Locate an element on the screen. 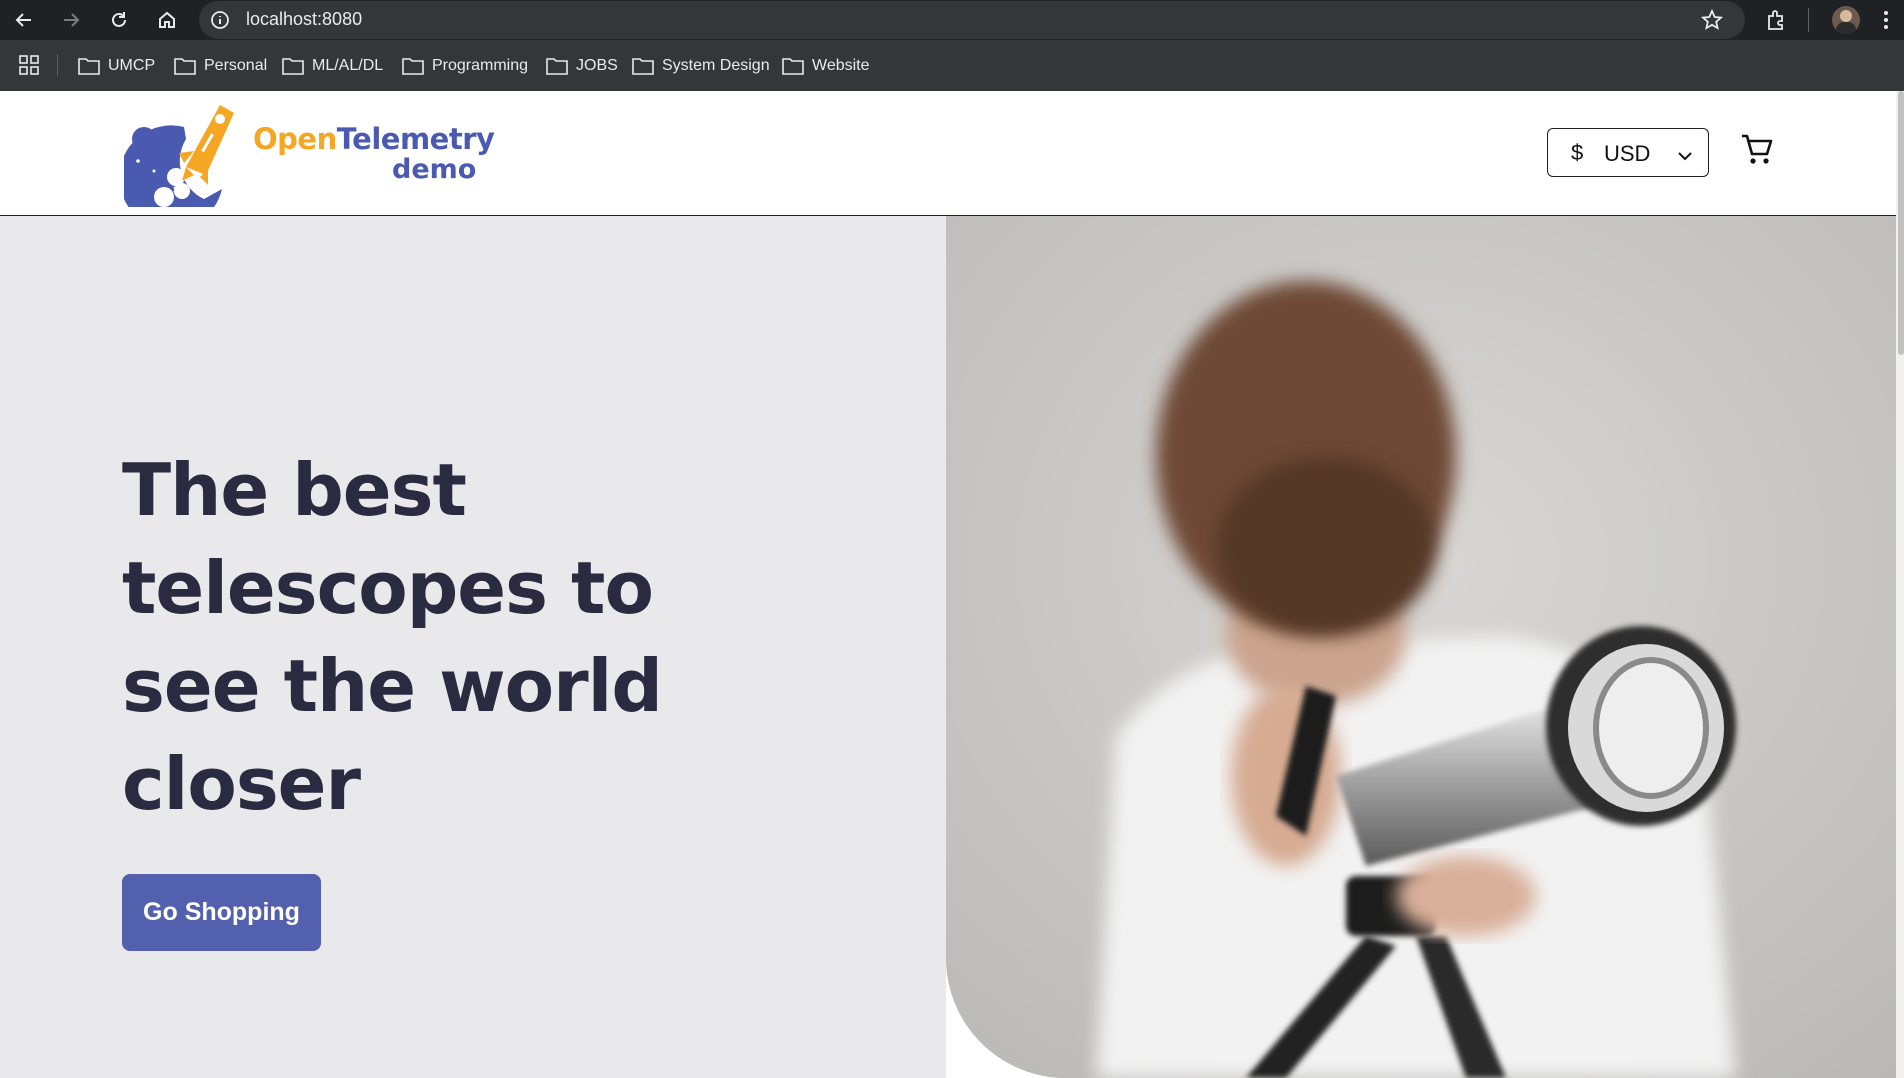  apps-grid-icon is located at coordinates (29, 67).